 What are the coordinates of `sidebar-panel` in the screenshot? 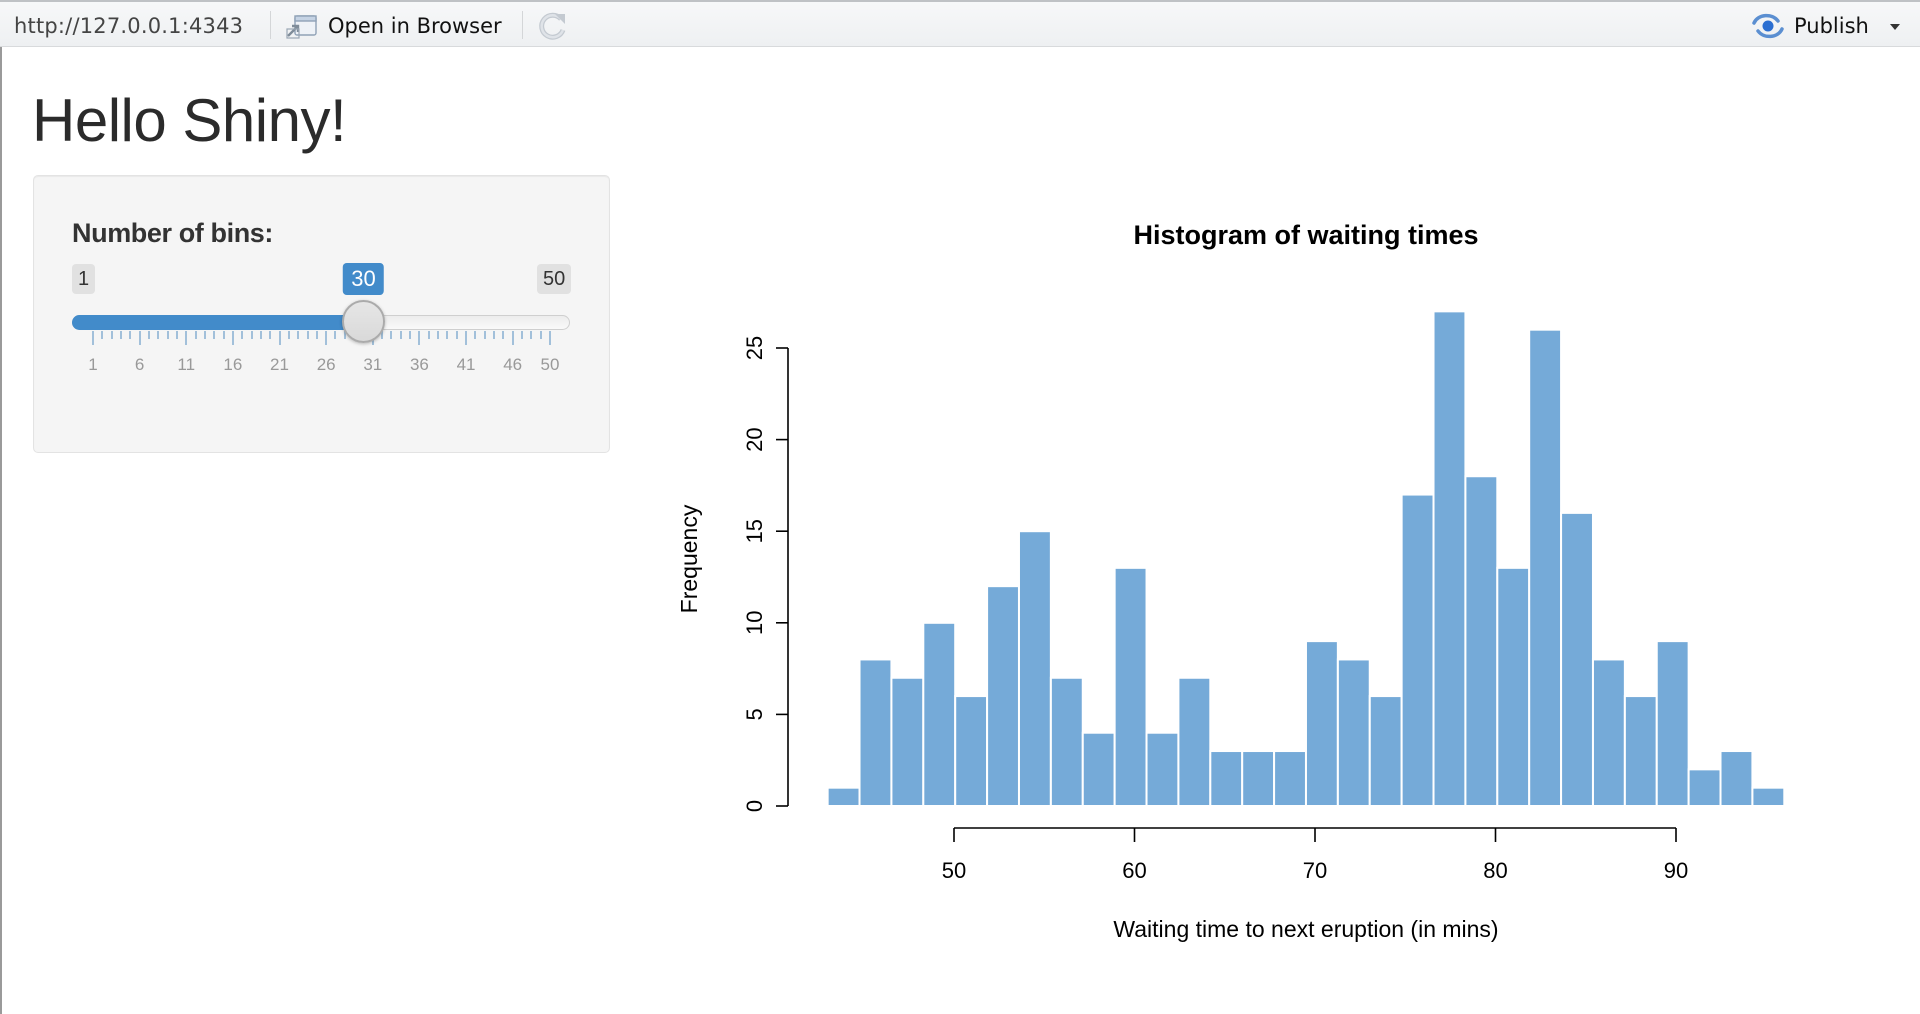 It's located at (321, 314).